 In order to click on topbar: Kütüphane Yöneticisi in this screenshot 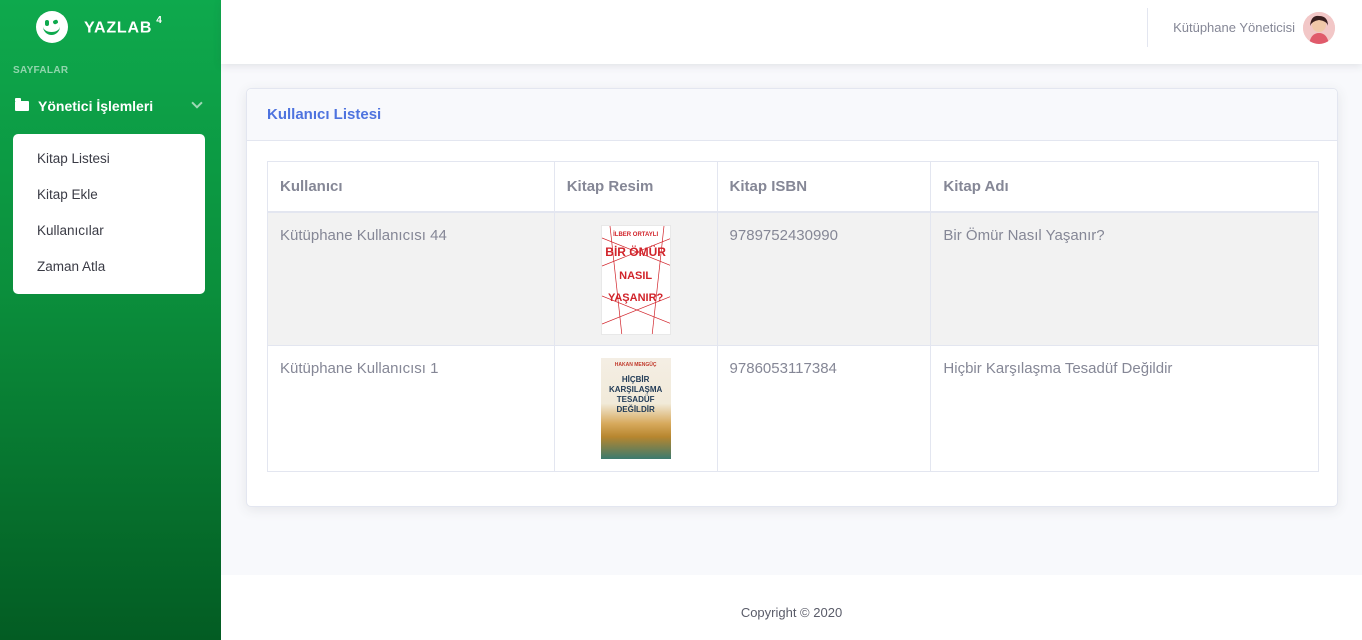, I will do `click(791, 32)`.